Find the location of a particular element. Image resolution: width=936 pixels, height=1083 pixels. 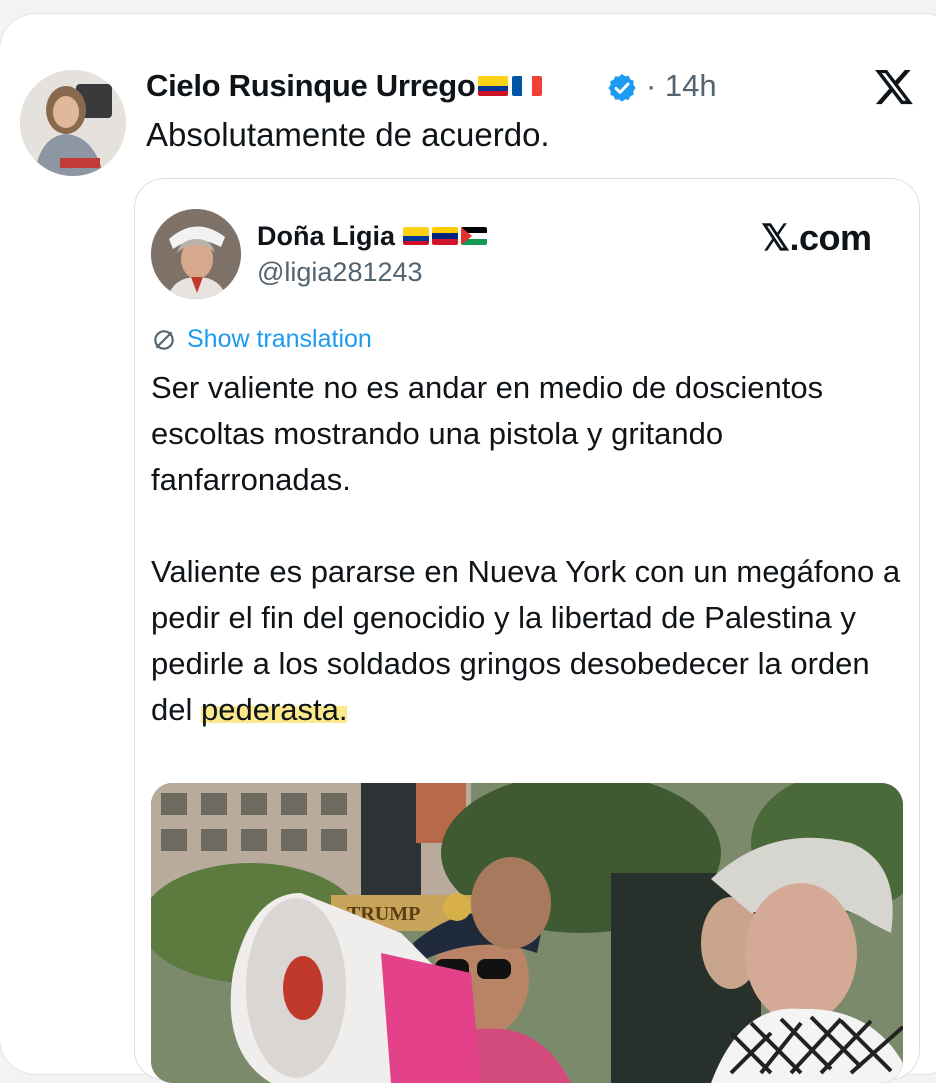

author-flags is located at coordinates (510, 86).